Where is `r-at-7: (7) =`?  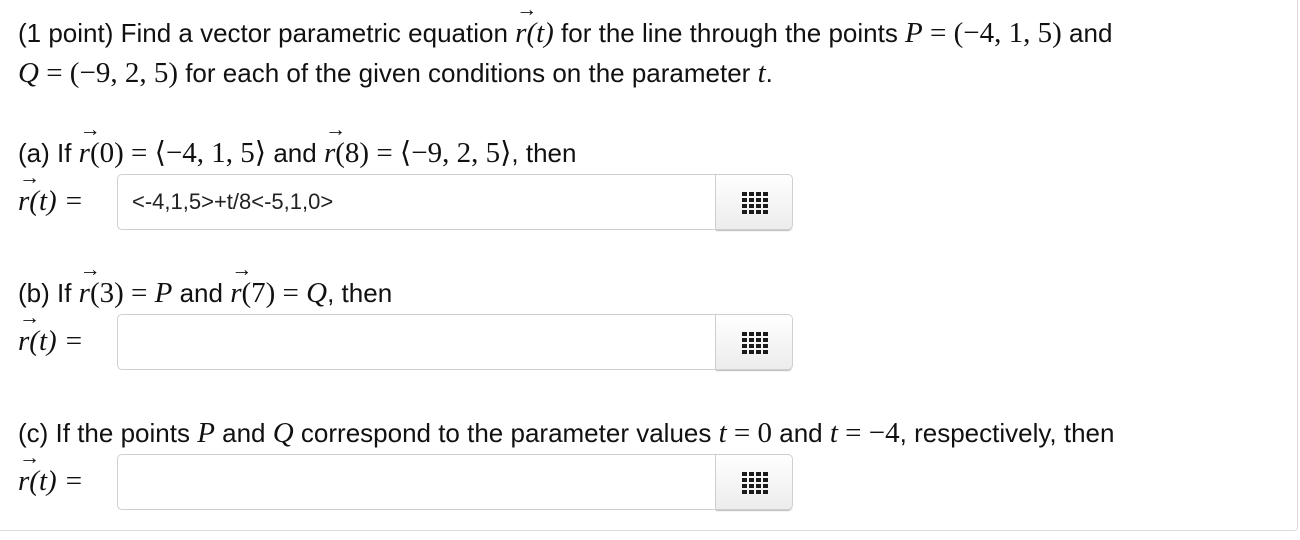
r-at-7: (7) = is located at coordinates (274, 293).